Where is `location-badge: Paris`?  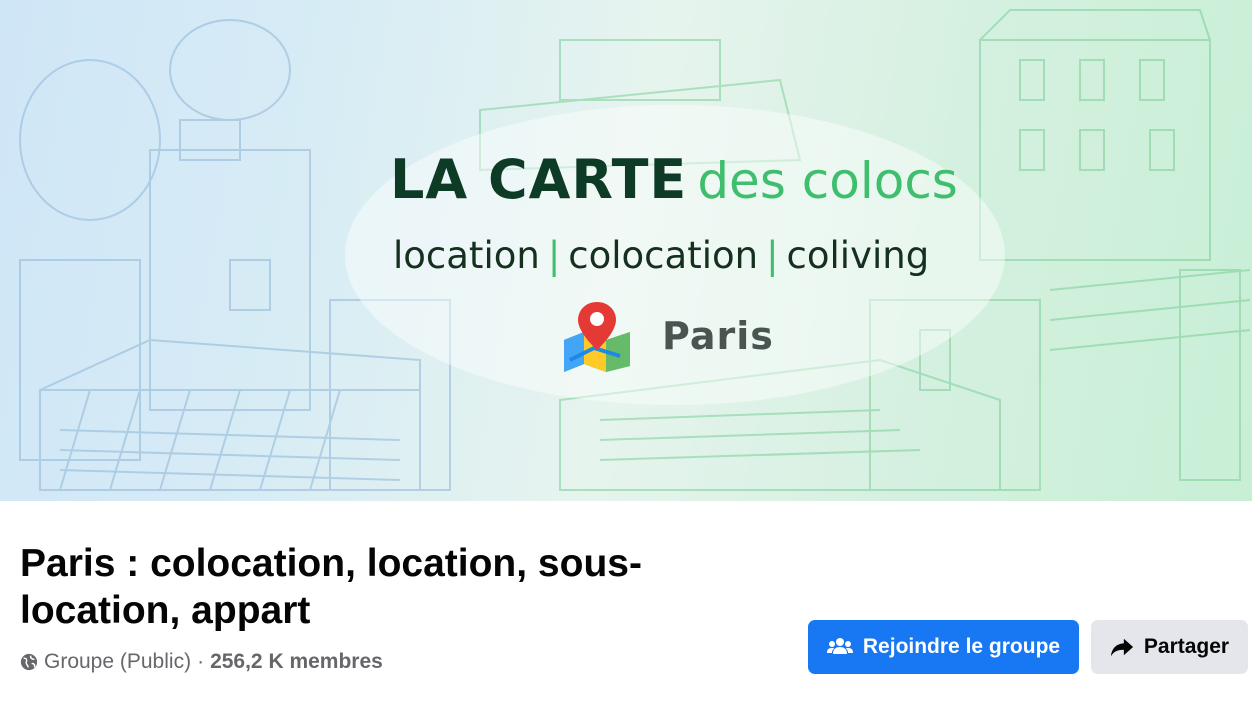 location-badge: Paris is located at coordinates (667, 336).